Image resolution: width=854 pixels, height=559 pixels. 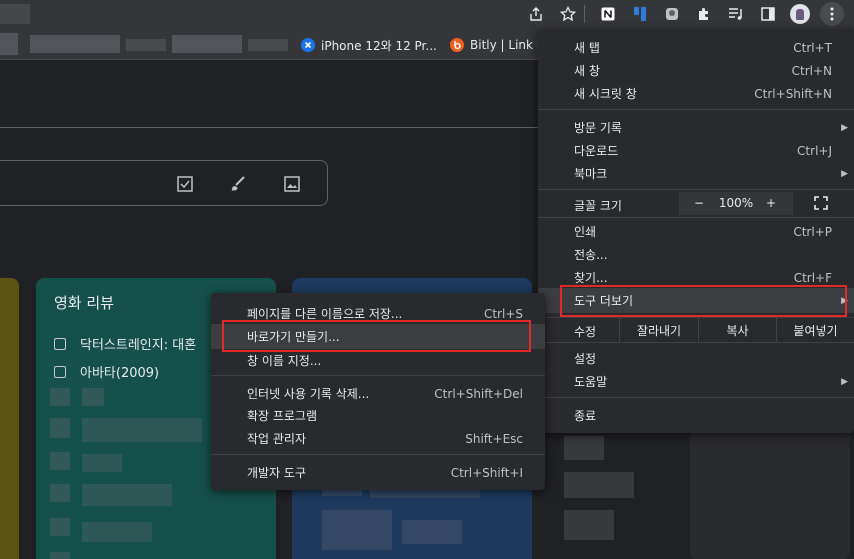 I want to click on checklist-item-text: 닥터스트레인지: 대혼, so click(x=138, y=345).